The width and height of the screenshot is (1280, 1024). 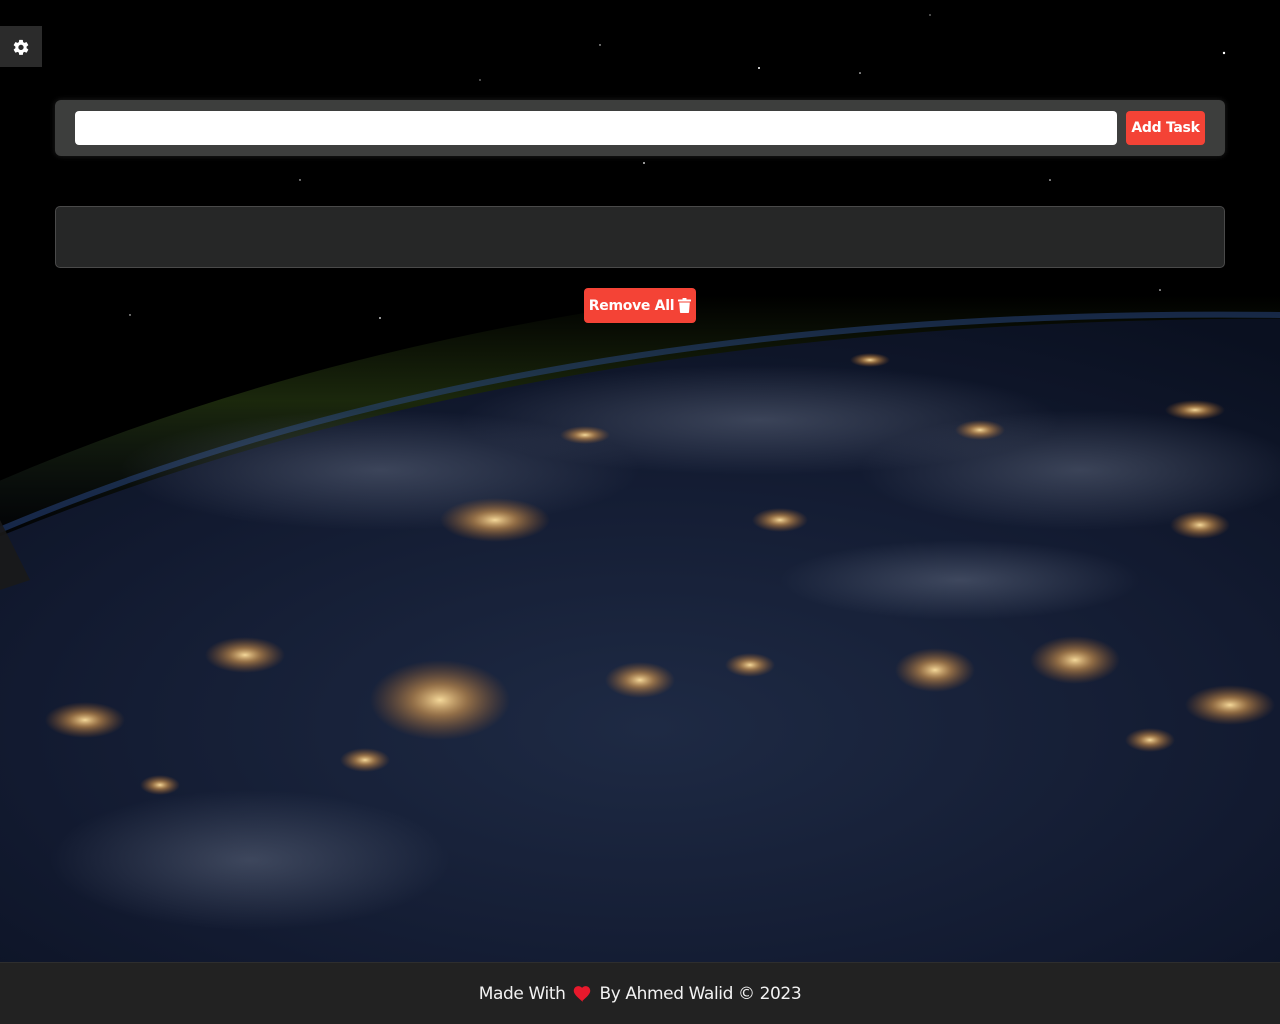 I want to click on remove-all-button: Remove All, so click(x=640, y=305).